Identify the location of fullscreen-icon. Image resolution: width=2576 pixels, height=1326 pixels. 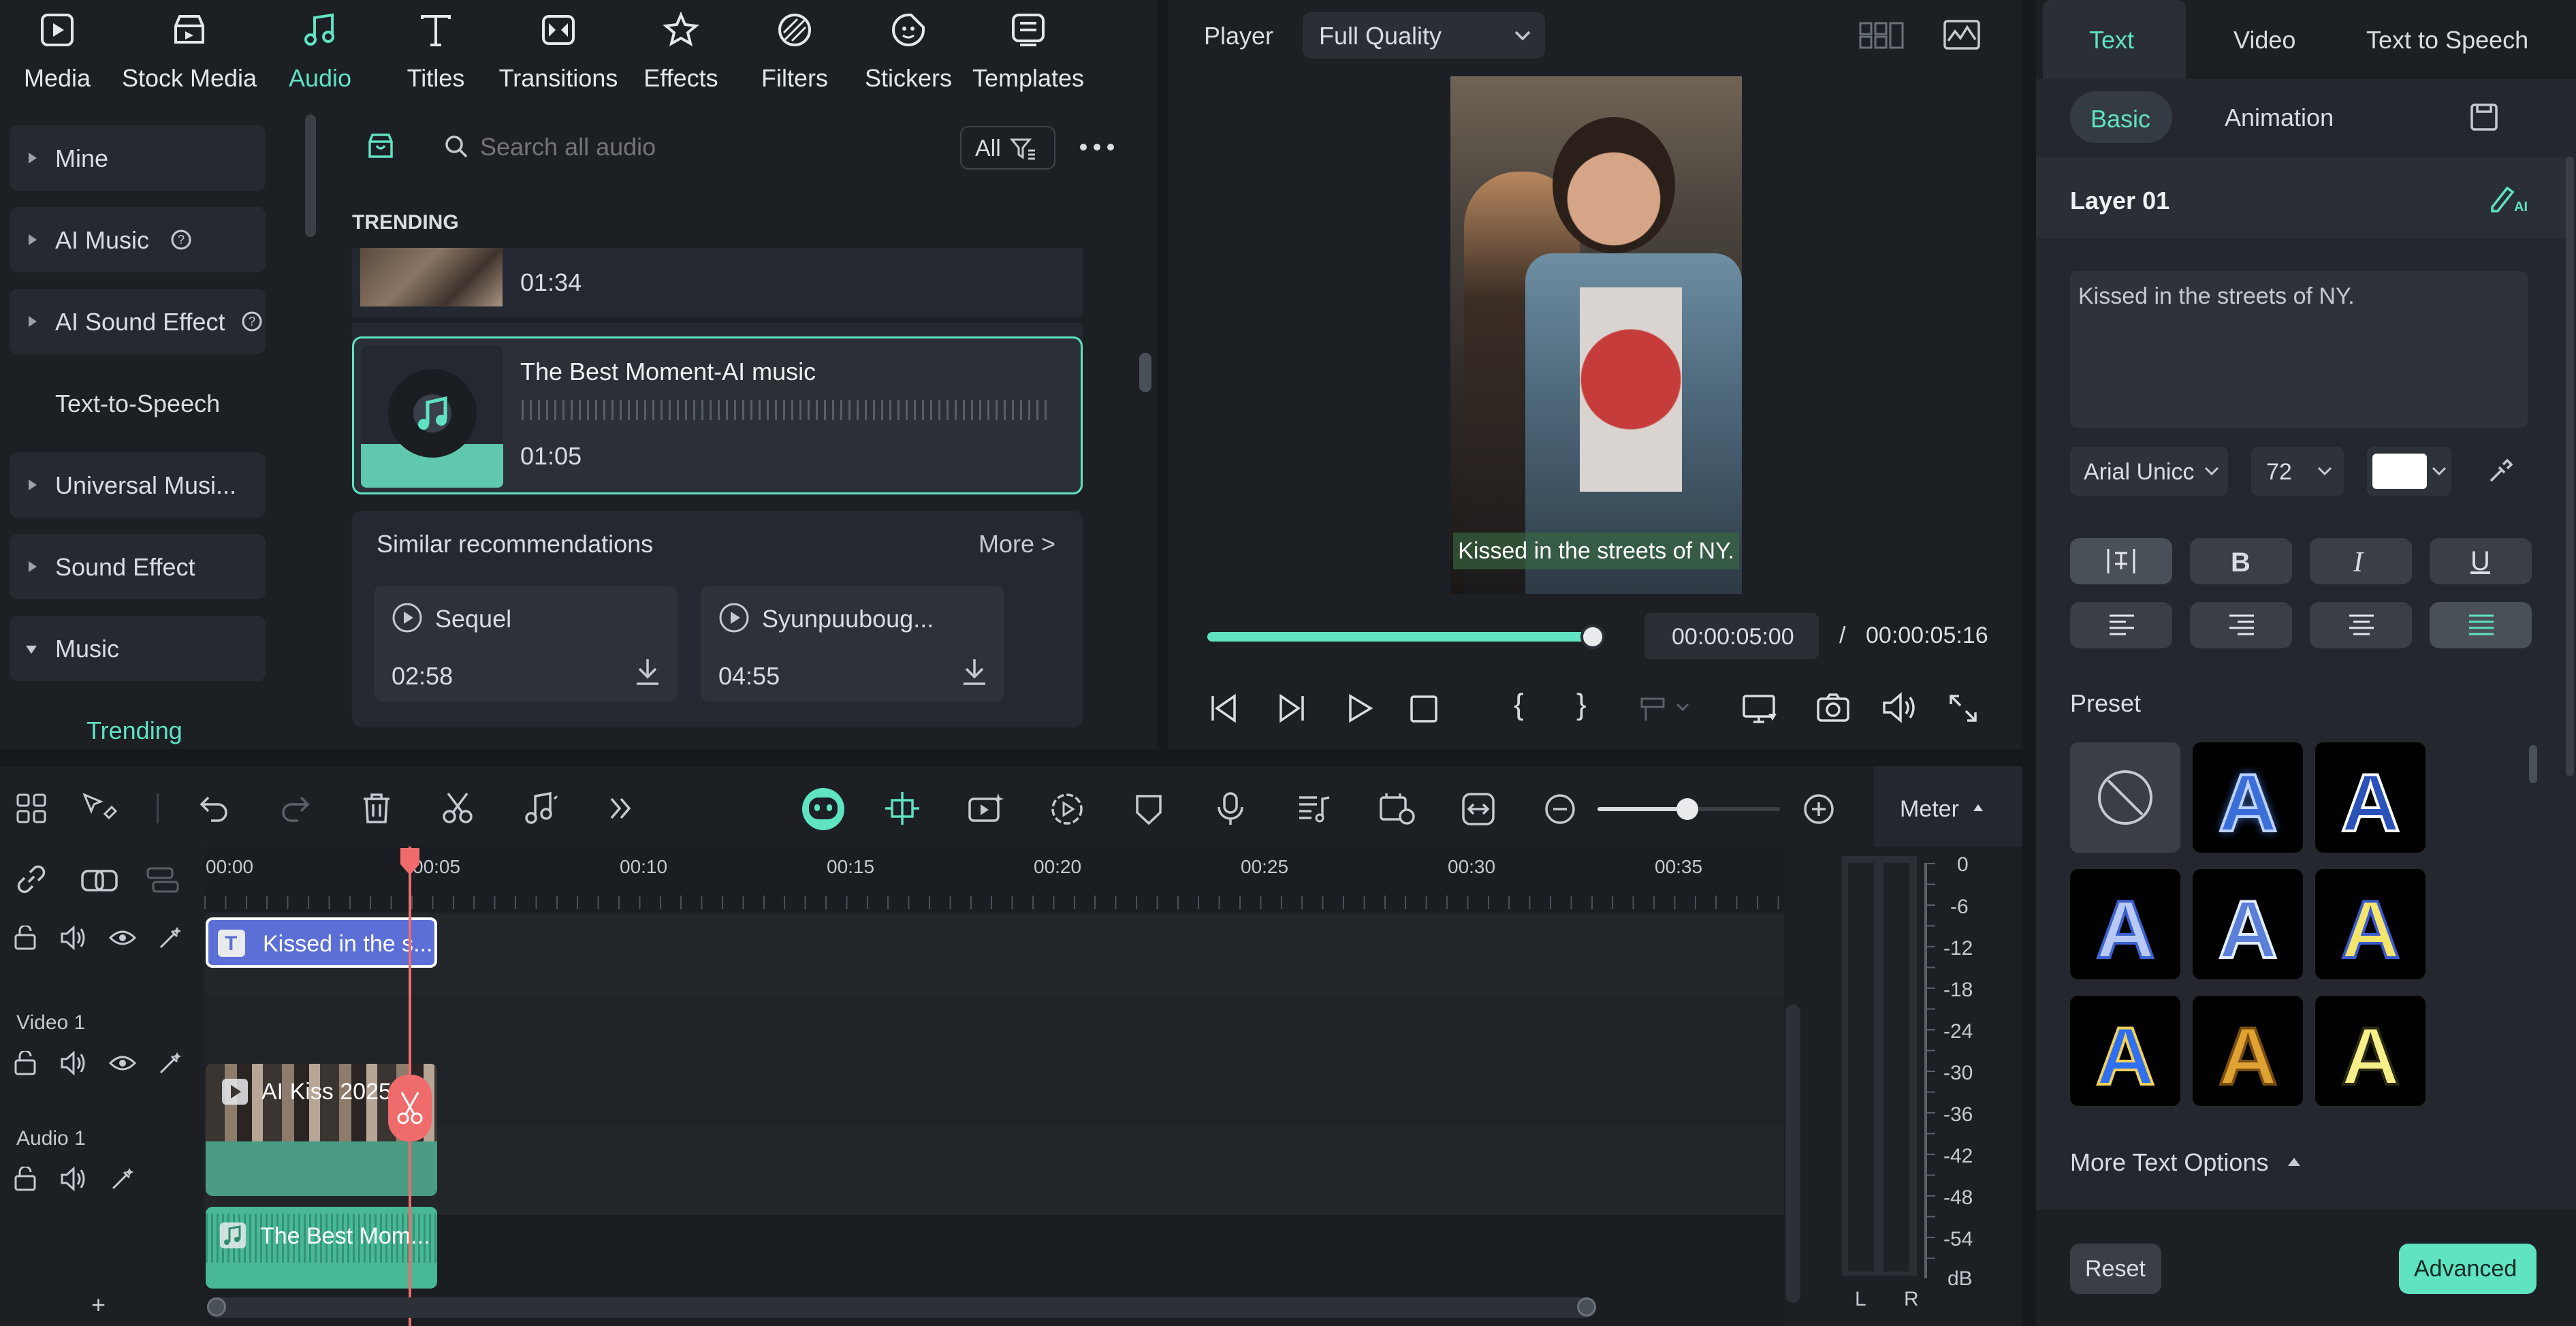
(1963, 708).